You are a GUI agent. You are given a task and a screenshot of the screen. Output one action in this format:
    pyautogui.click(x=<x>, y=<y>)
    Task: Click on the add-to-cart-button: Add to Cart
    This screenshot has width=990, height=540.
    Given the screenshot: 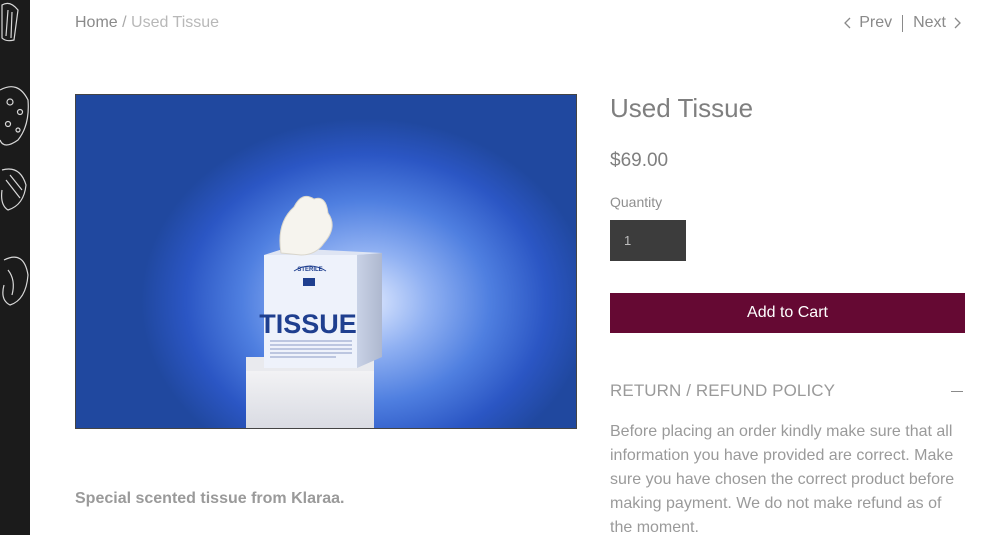 What is the action you would take?
    pyautogui.click(x=787, y=313)
    